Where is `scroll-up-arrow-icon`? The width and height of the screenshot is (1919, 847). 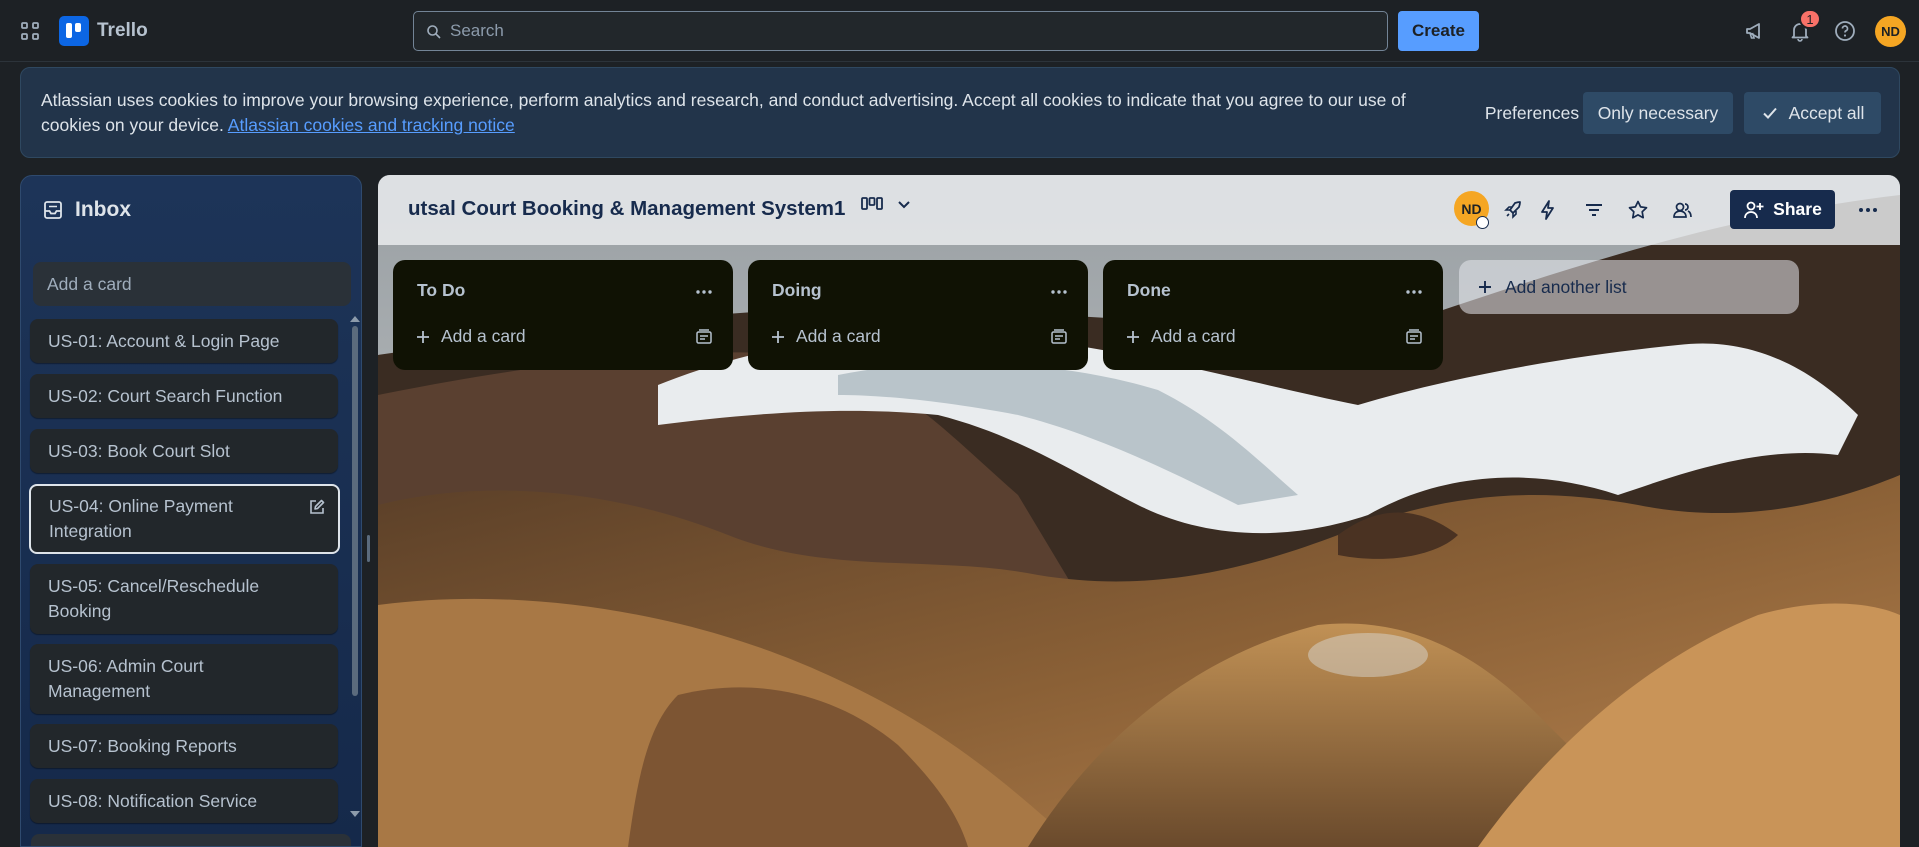 scroll-up-arrow-icon is located at coordinates (355, 319).